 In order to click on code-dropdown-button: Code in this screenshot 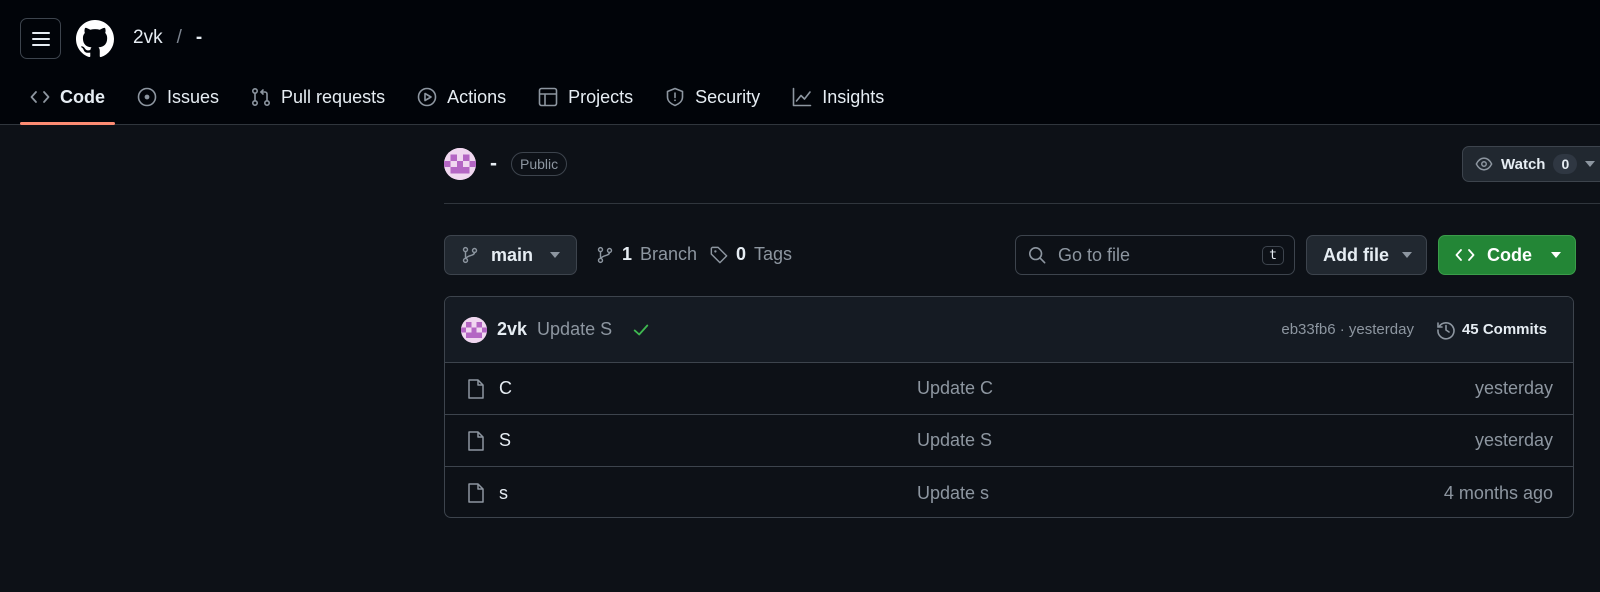, I will do `click(1507, 255)`.